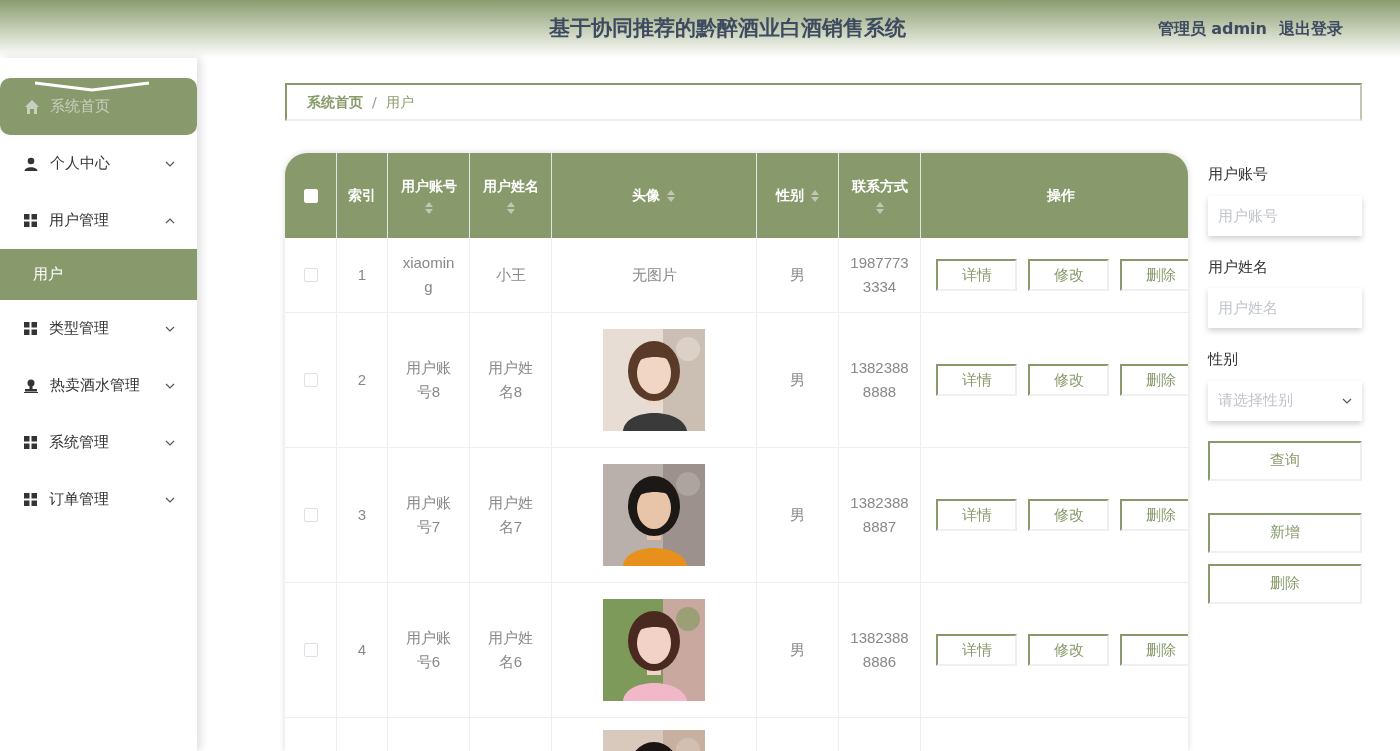  Describe the element at coordinates (1285, 532) in the screenshot. I see `add-button: 新增` at that location.